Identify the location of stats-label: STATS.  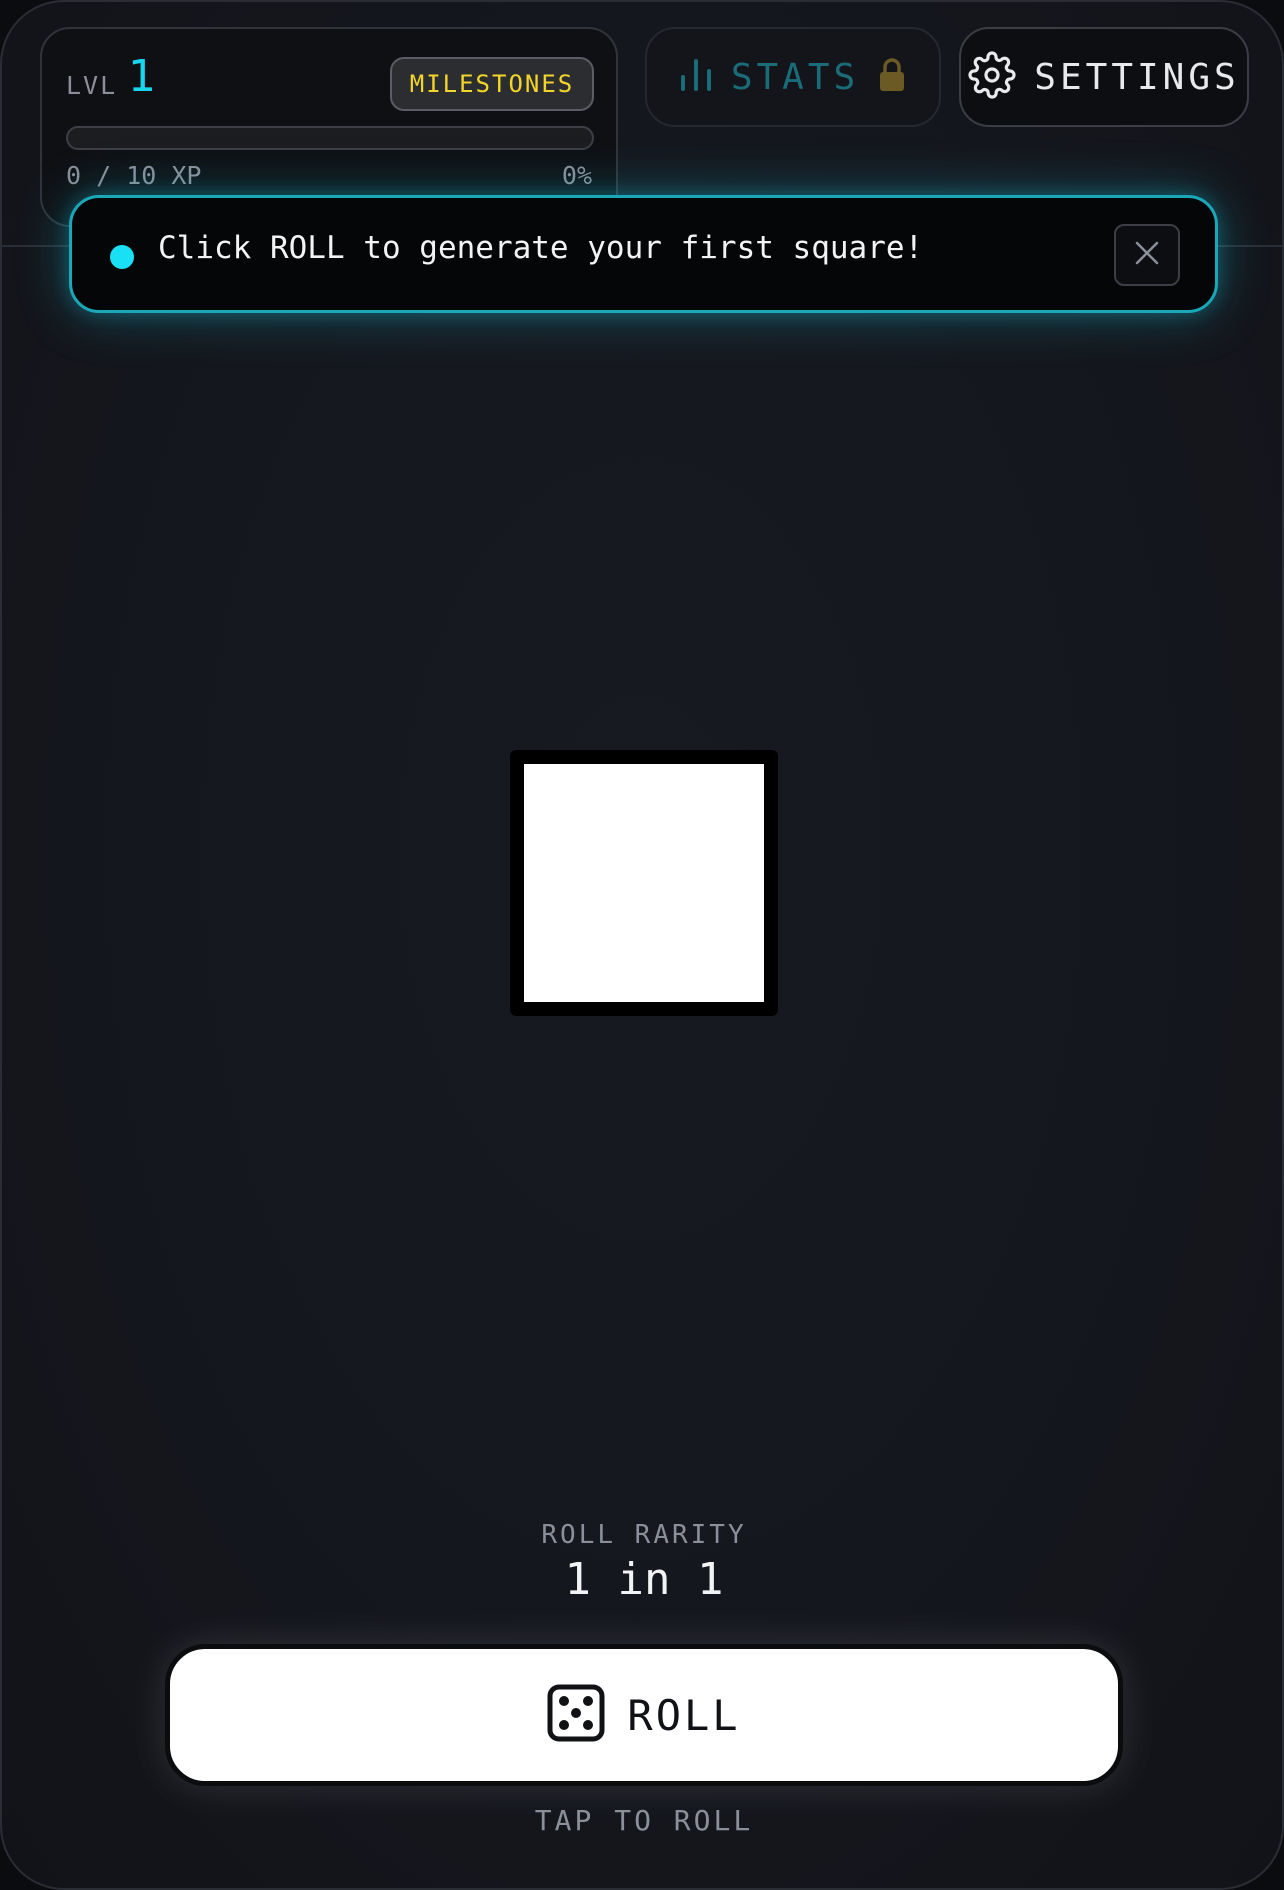
(795, 77).